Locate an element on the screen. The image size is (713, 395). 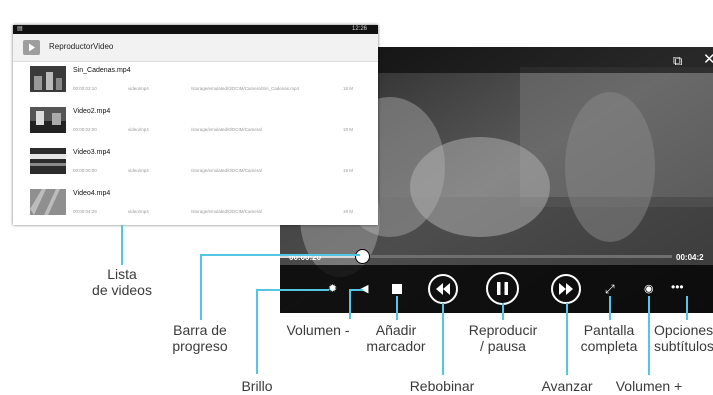
callout-brillo: Brillo is located at coordinates (257, 386).